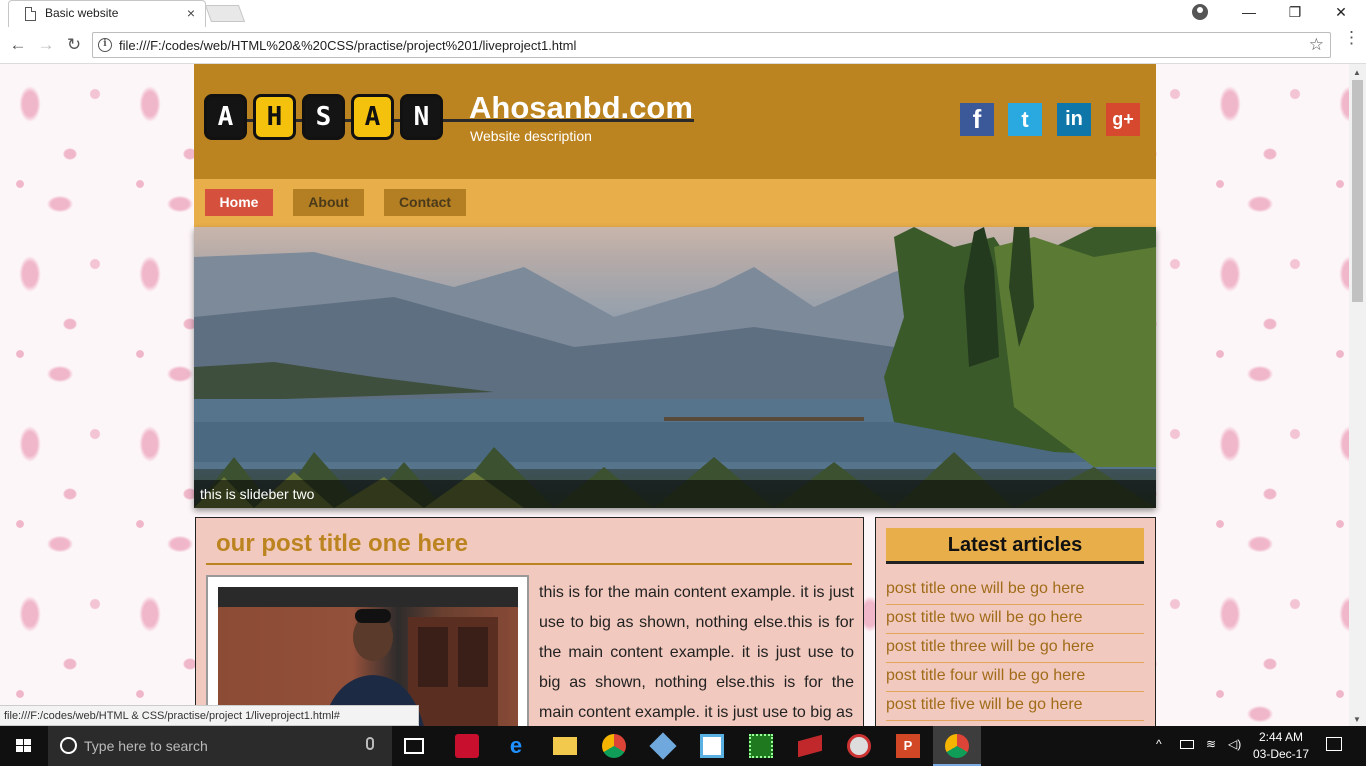 Image resolution: width=1366 pixels, height=766 pixels. What do you see at coordinates (1334, 744) in the screenshot?
I see `notifications-icon` at bounding box center [1334, 744].